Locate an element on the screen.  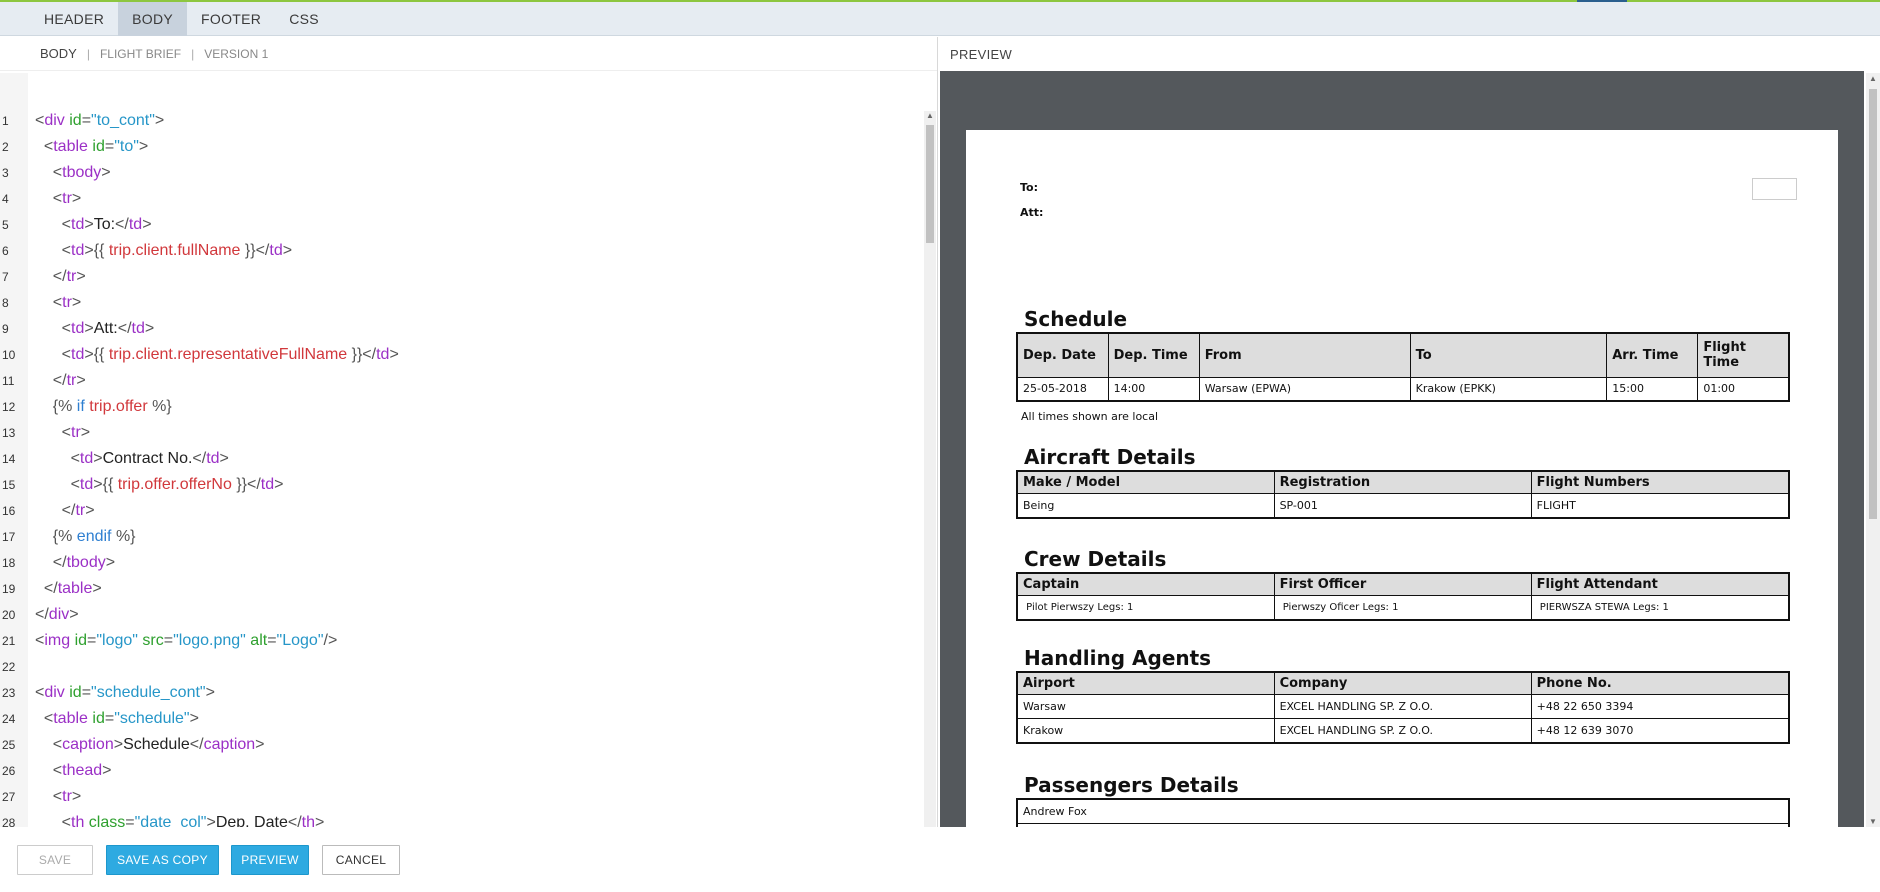
code-line: 6 <td>{{ trip.client.fullName }}</td> is located at coordinates (461, 251).